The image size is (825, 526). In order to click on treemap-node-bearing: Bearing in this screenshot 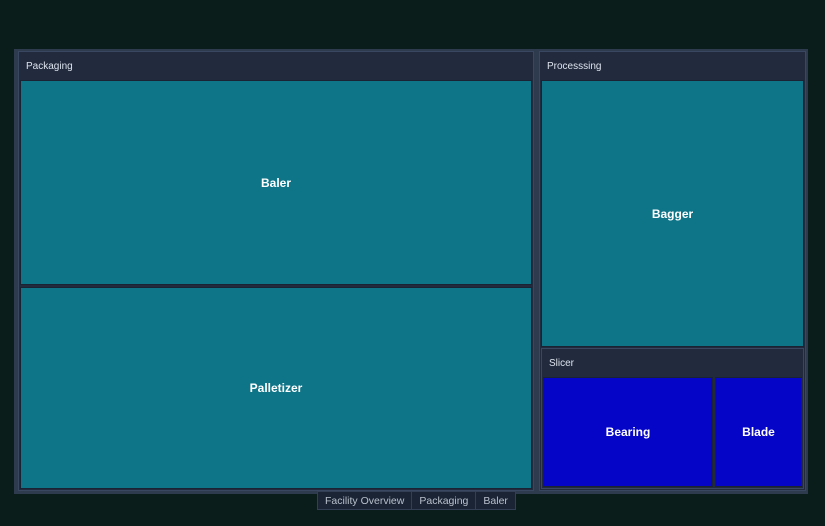, I will do `click(628, 432)`.